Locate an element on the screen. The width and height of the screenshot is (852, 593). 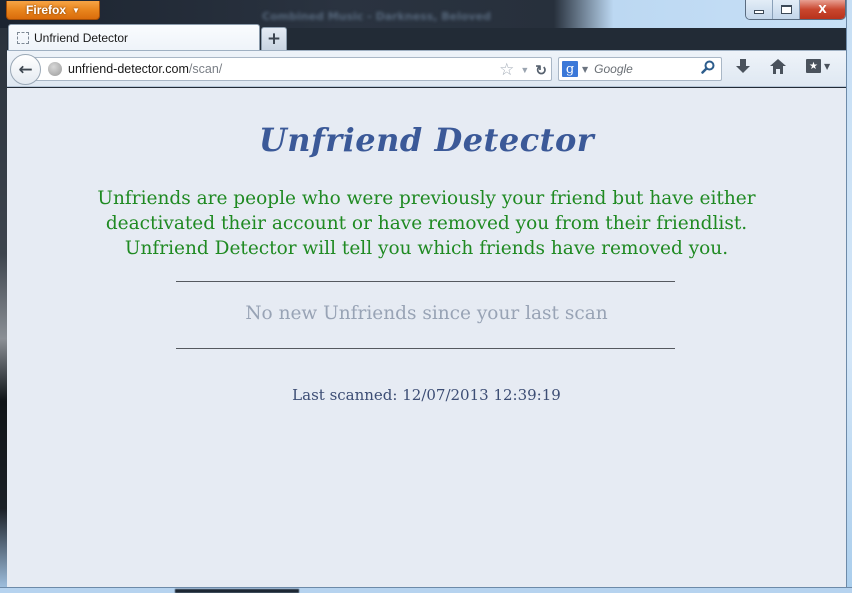
window-controls: X is located at coordinates (795, 10).